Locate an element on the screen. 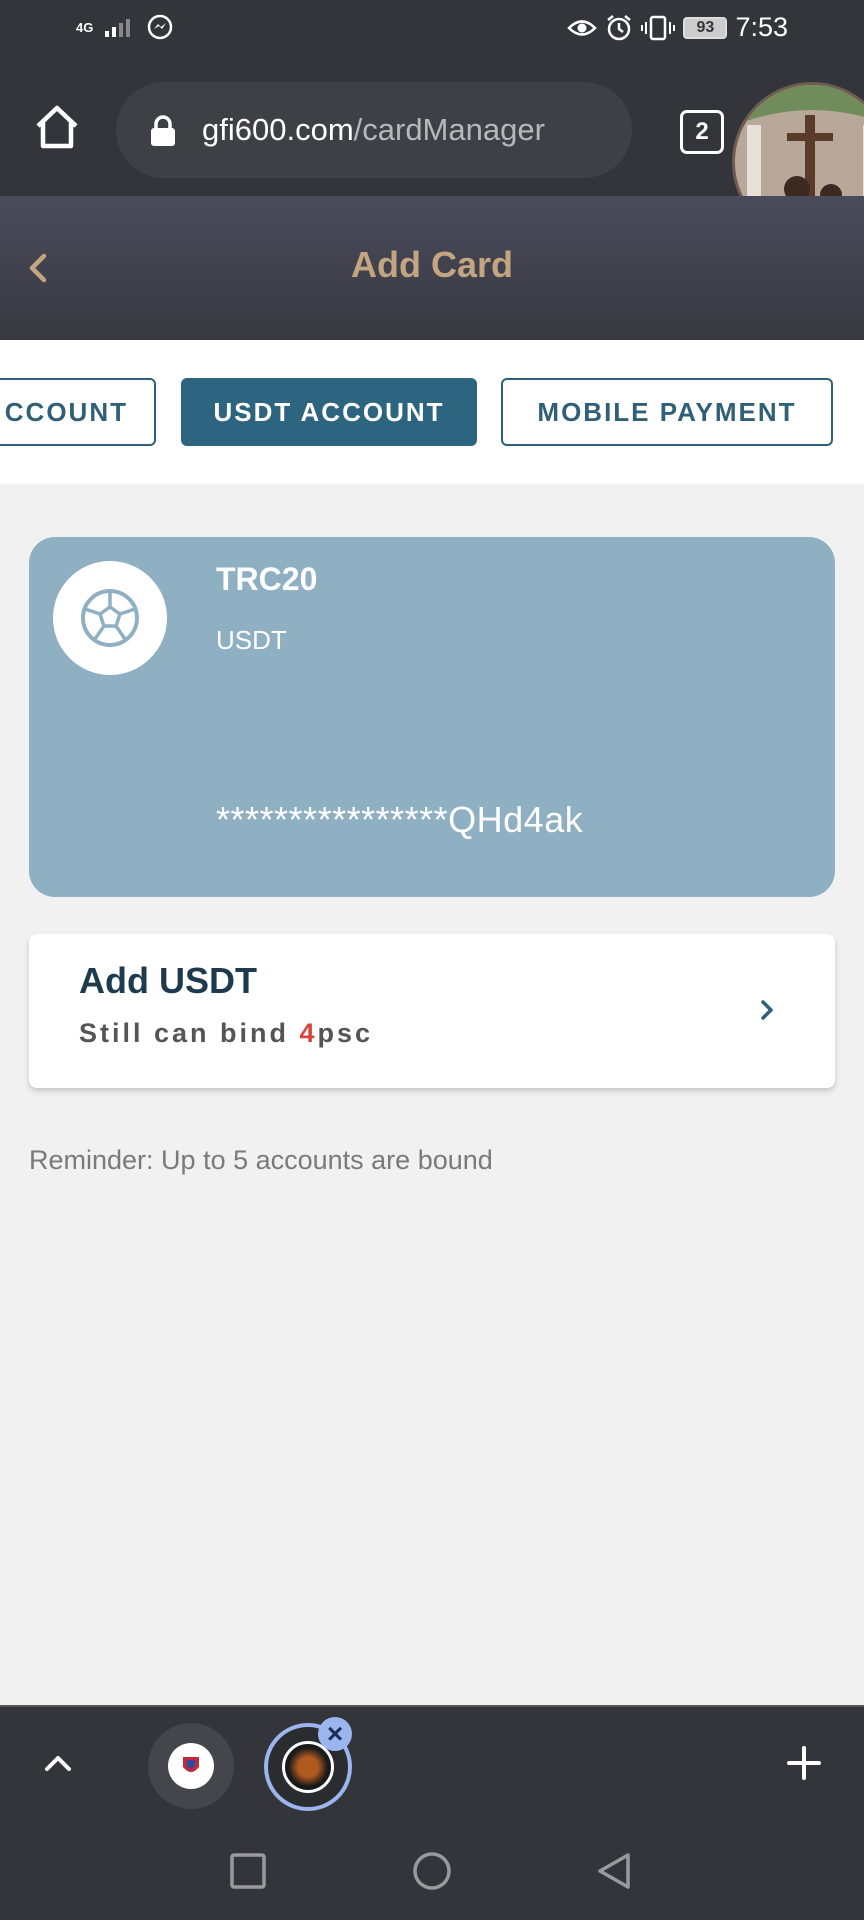 The height and width of the screenshot is (1920, 864). alarm-icon is located at coordinates (619, 27).